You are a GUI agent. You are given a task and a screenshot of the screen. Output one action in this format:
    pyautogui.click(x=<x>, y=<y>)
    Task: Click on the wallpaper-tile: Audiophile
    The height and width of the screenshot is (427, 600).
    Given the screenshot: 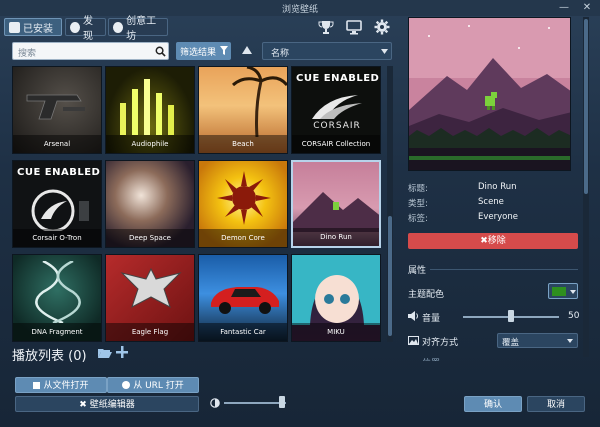 What is the action you would take?
    pyautogui.click(x=150, y=110)
    